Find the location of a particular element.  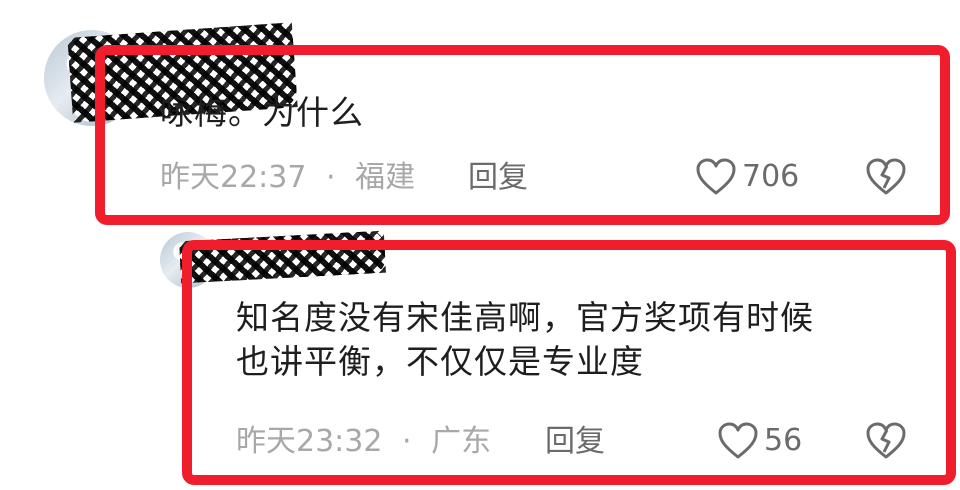

comment-time: 昨天22:37 is located at coordinates (233, 177).